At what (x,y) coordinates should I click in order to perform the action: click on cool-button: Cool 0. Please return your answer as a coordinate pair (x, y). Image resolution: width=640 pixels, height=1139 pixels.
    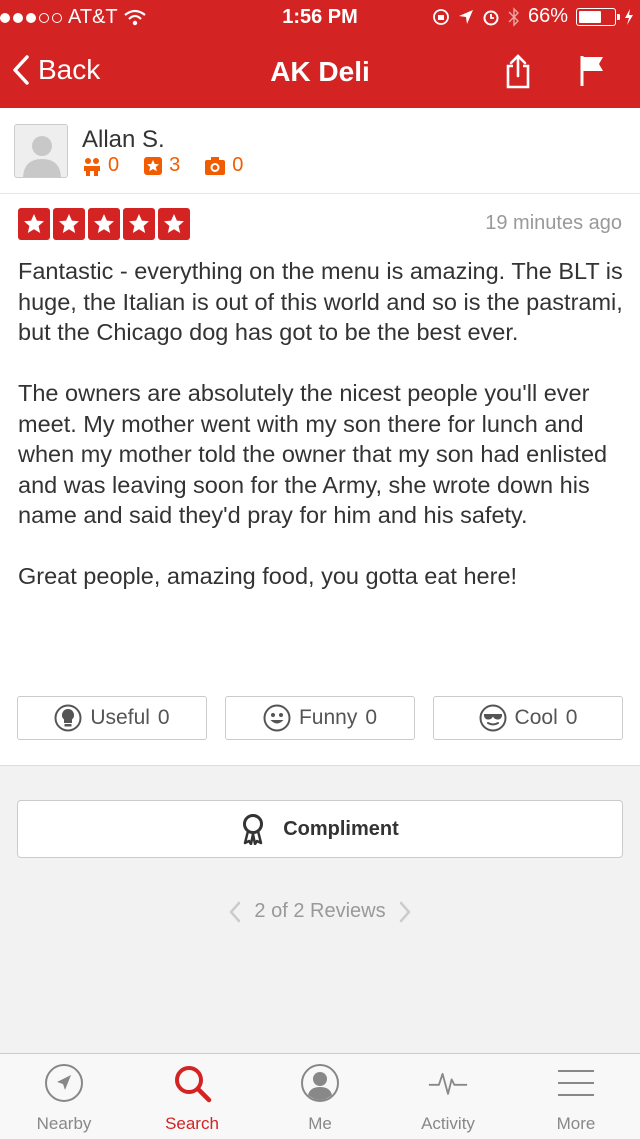
    Looking at the image, I should click on (528, 718).